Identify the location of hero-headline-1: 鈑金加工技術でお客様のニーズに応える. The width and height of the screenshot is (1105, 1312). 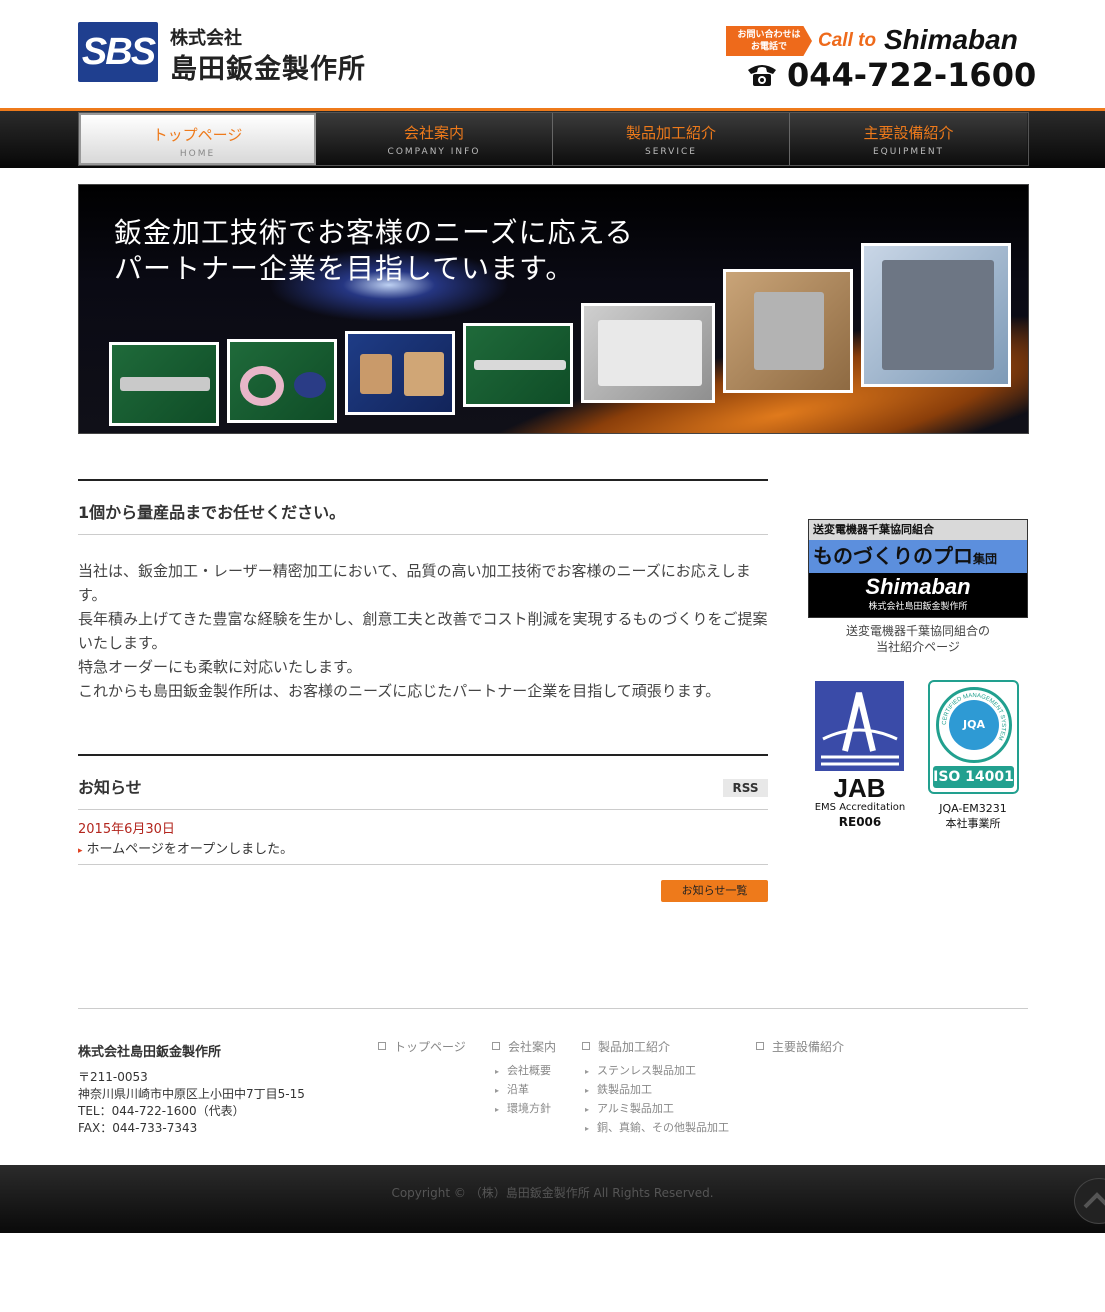
(374, 232).